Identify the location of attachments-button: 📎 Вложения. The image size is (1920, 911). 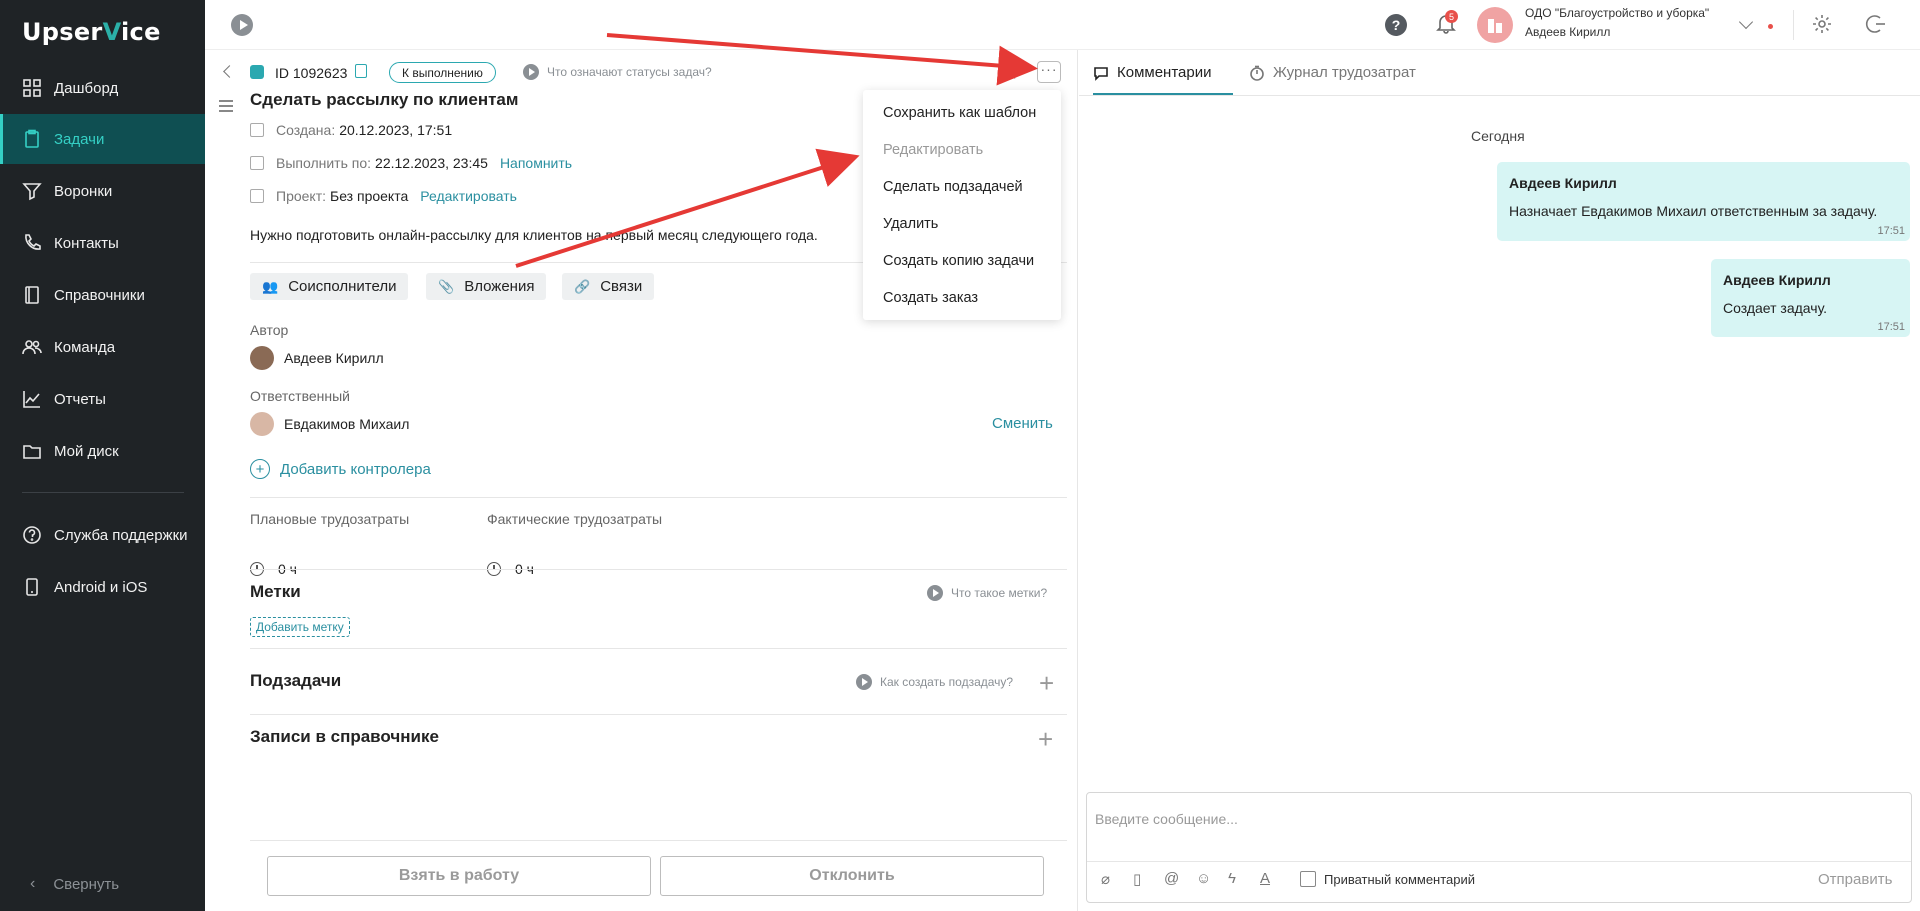
(486, 286).